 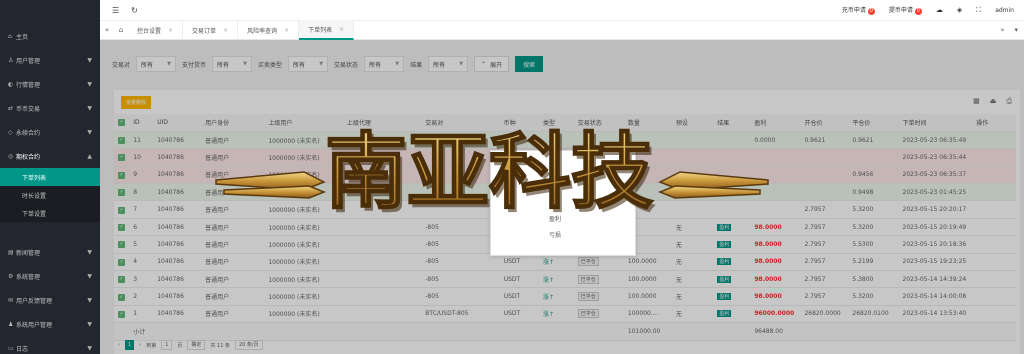 I want to click on column-header: 平仓价, so click(x=873, y=123).